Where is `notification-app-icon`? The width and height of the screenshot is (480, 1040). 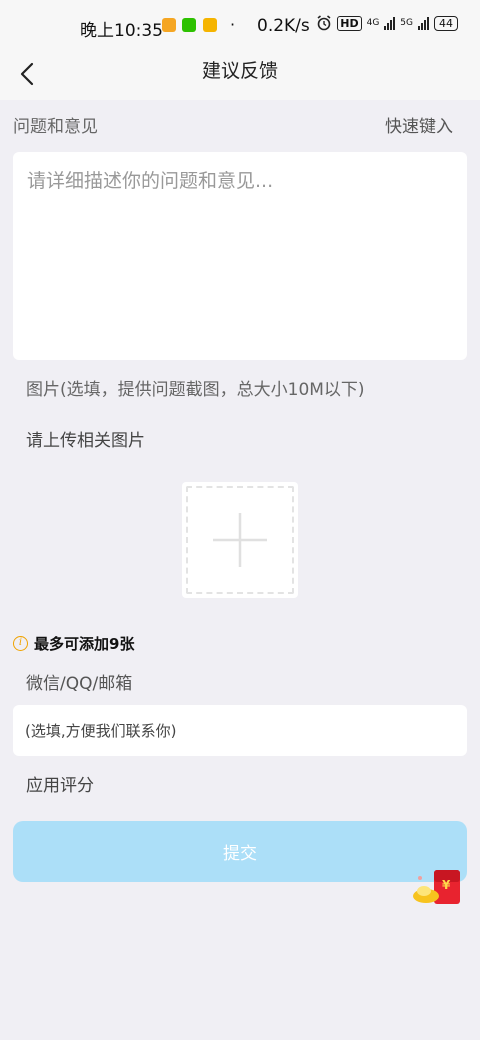 notification-app-icon is located at coordinates (169, 25).